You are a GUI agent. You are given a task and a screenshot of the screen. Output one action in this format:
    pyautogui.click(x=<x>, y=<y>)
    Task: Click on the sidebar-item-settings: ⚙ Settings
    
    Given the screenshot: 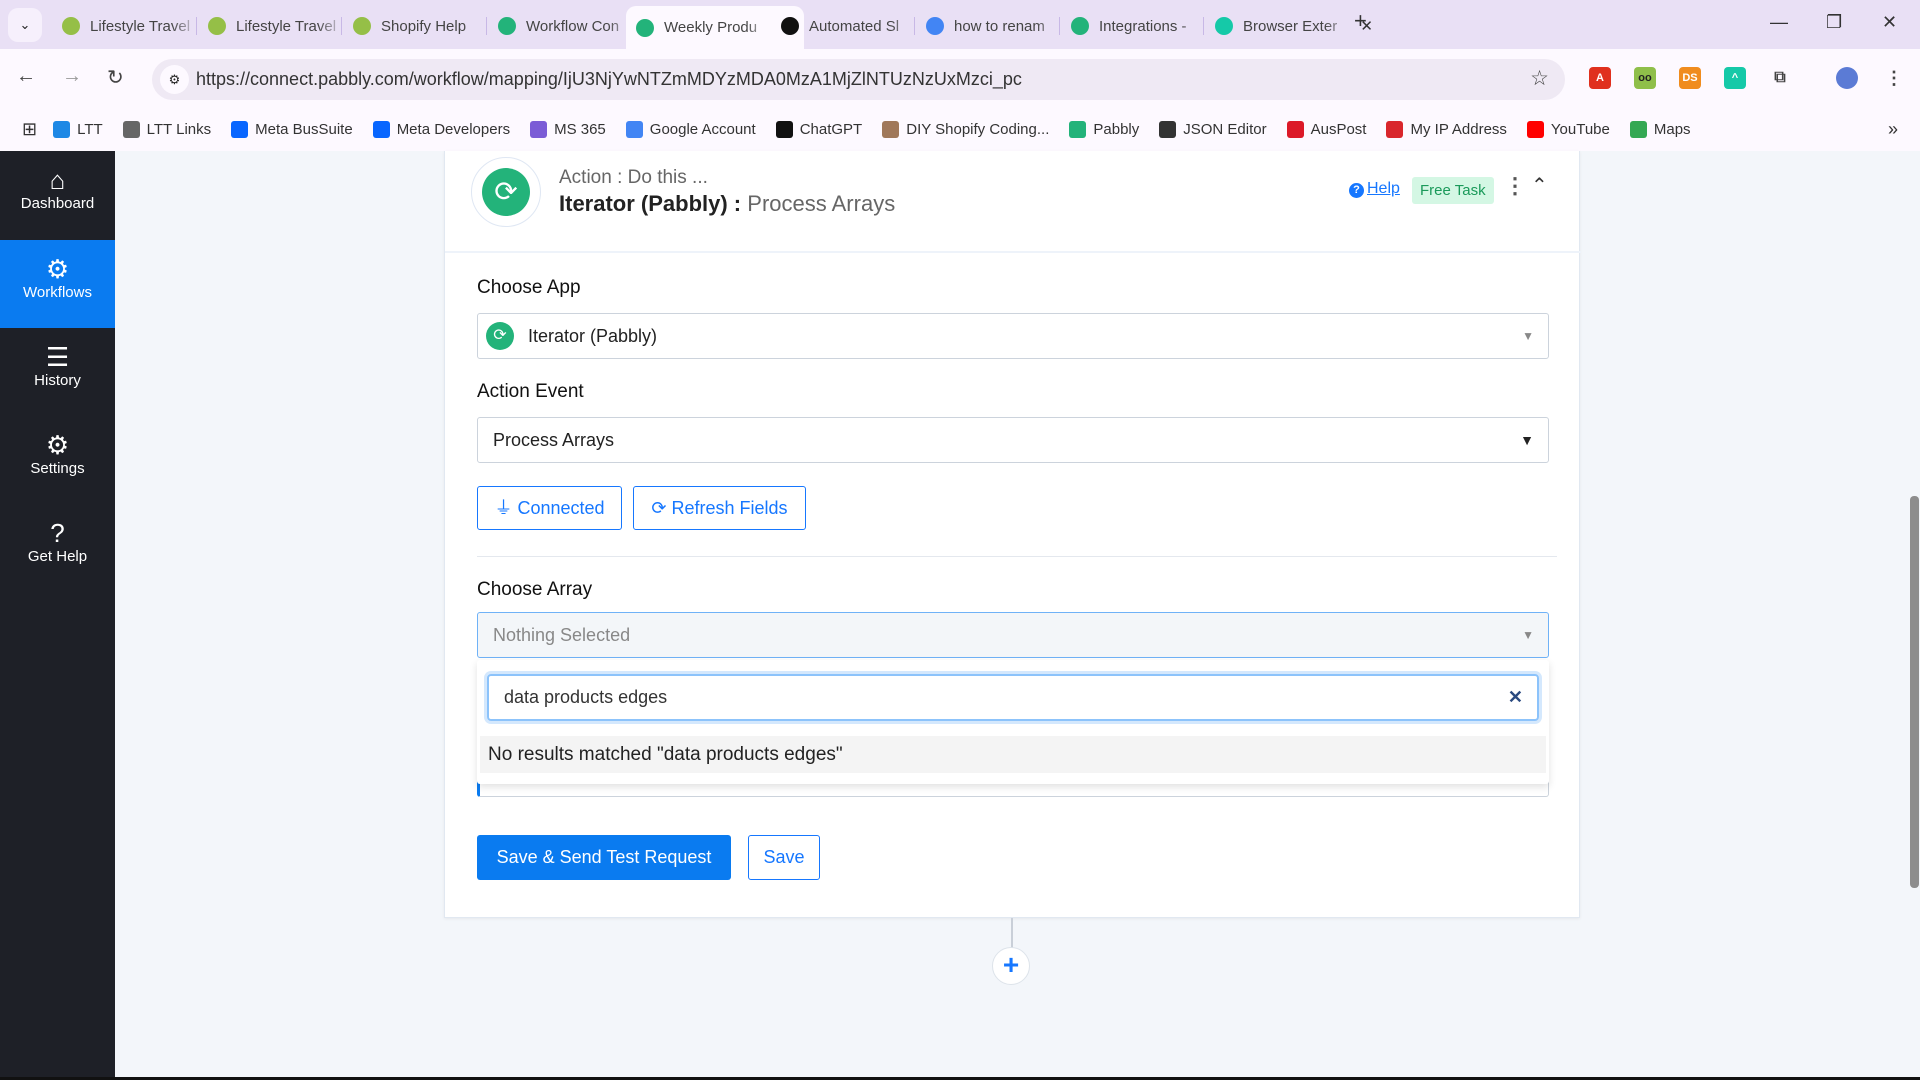 What is the action you would take?
    pyautogui.click(x=57, y=460)
    